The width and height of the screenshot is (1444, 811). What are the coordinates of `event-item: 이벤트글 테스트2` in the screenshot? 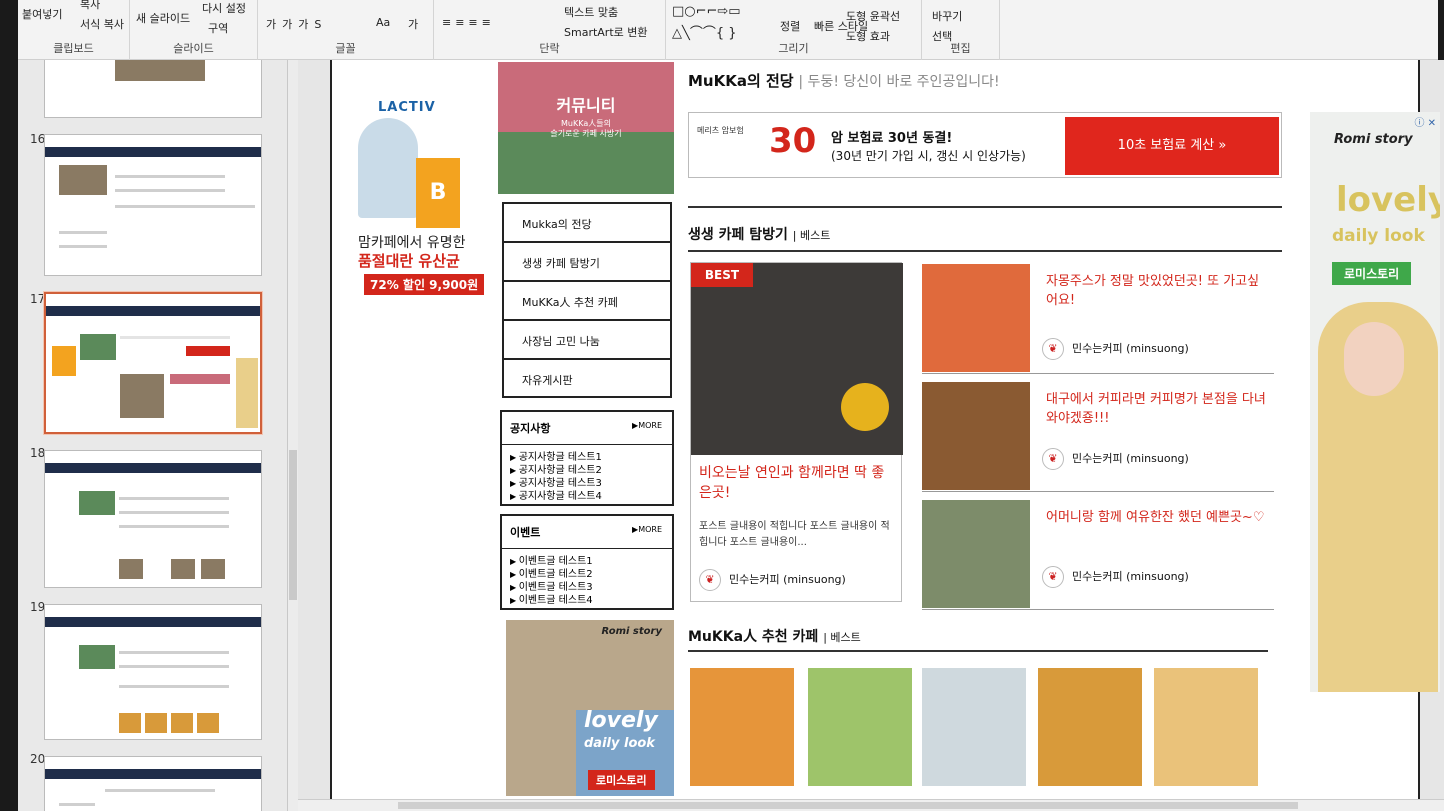 It's located at (587, 574).